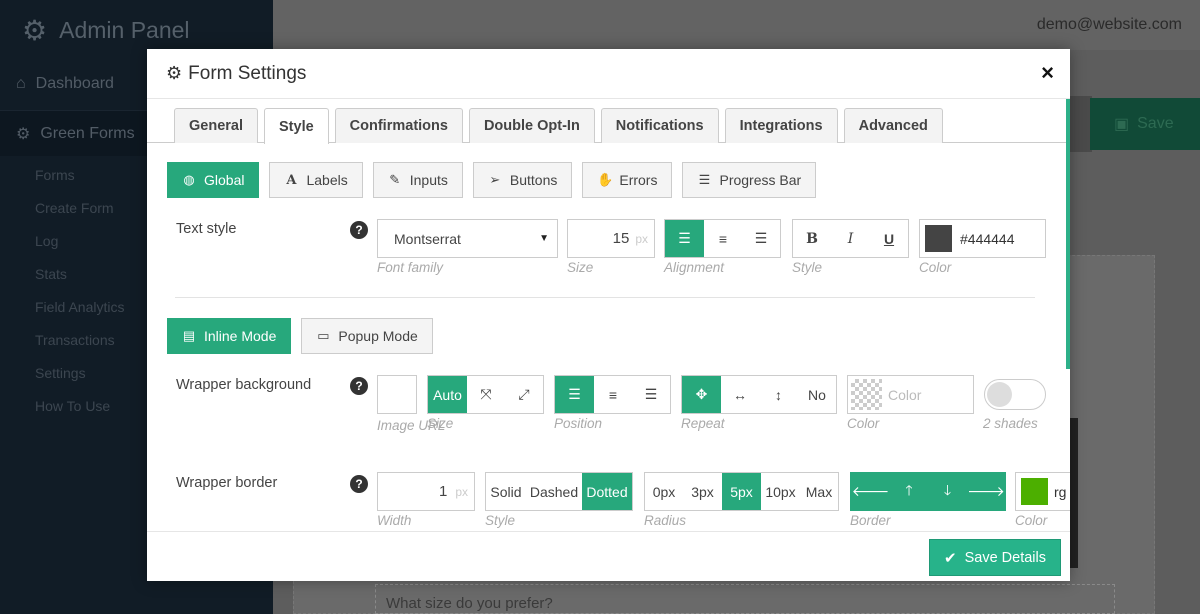 The width and height of the screenshot is (1200, 614). I want to click on tab-style: Style, so click(296, 126).